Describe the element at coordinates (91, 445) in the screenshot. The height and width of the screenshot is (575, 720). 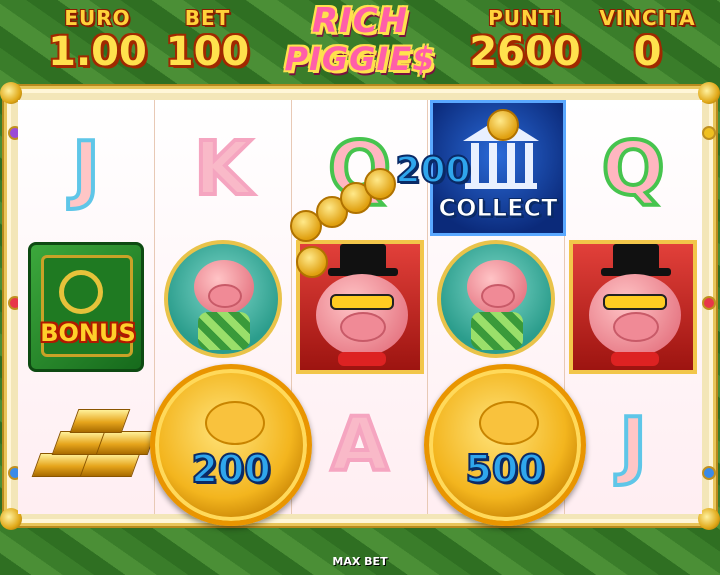
I see `gold-bars-icon` at that location.